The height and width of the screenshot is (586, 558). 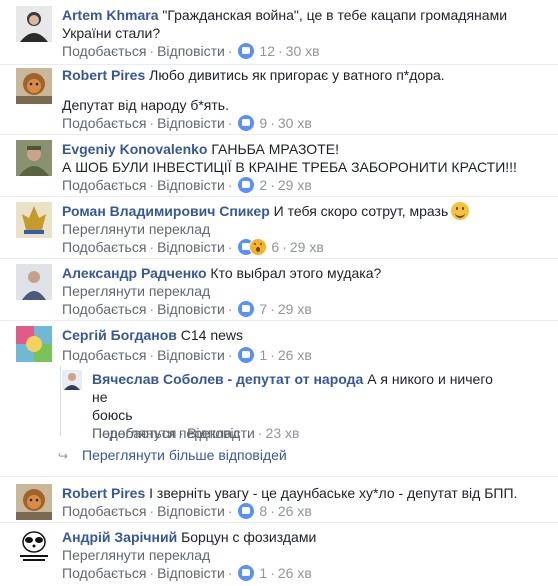 I want to click on smile-emoji-icon, so click(x=460, y=211).